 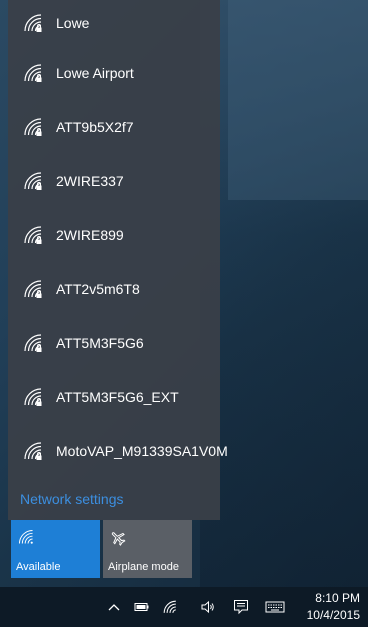 What do you see at coordinates (114, 23) in the screenshot?
I see `network-item: Lowe` at bounding box center [114, 23].